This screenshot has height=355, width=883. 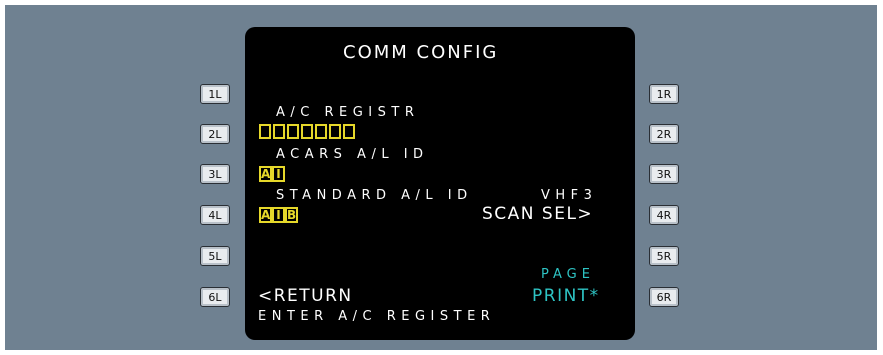 What do you see at coordinates (566, 296) in the screenshot?
I see `print-prompt: PRINT*` at bounding box center [566, 296].